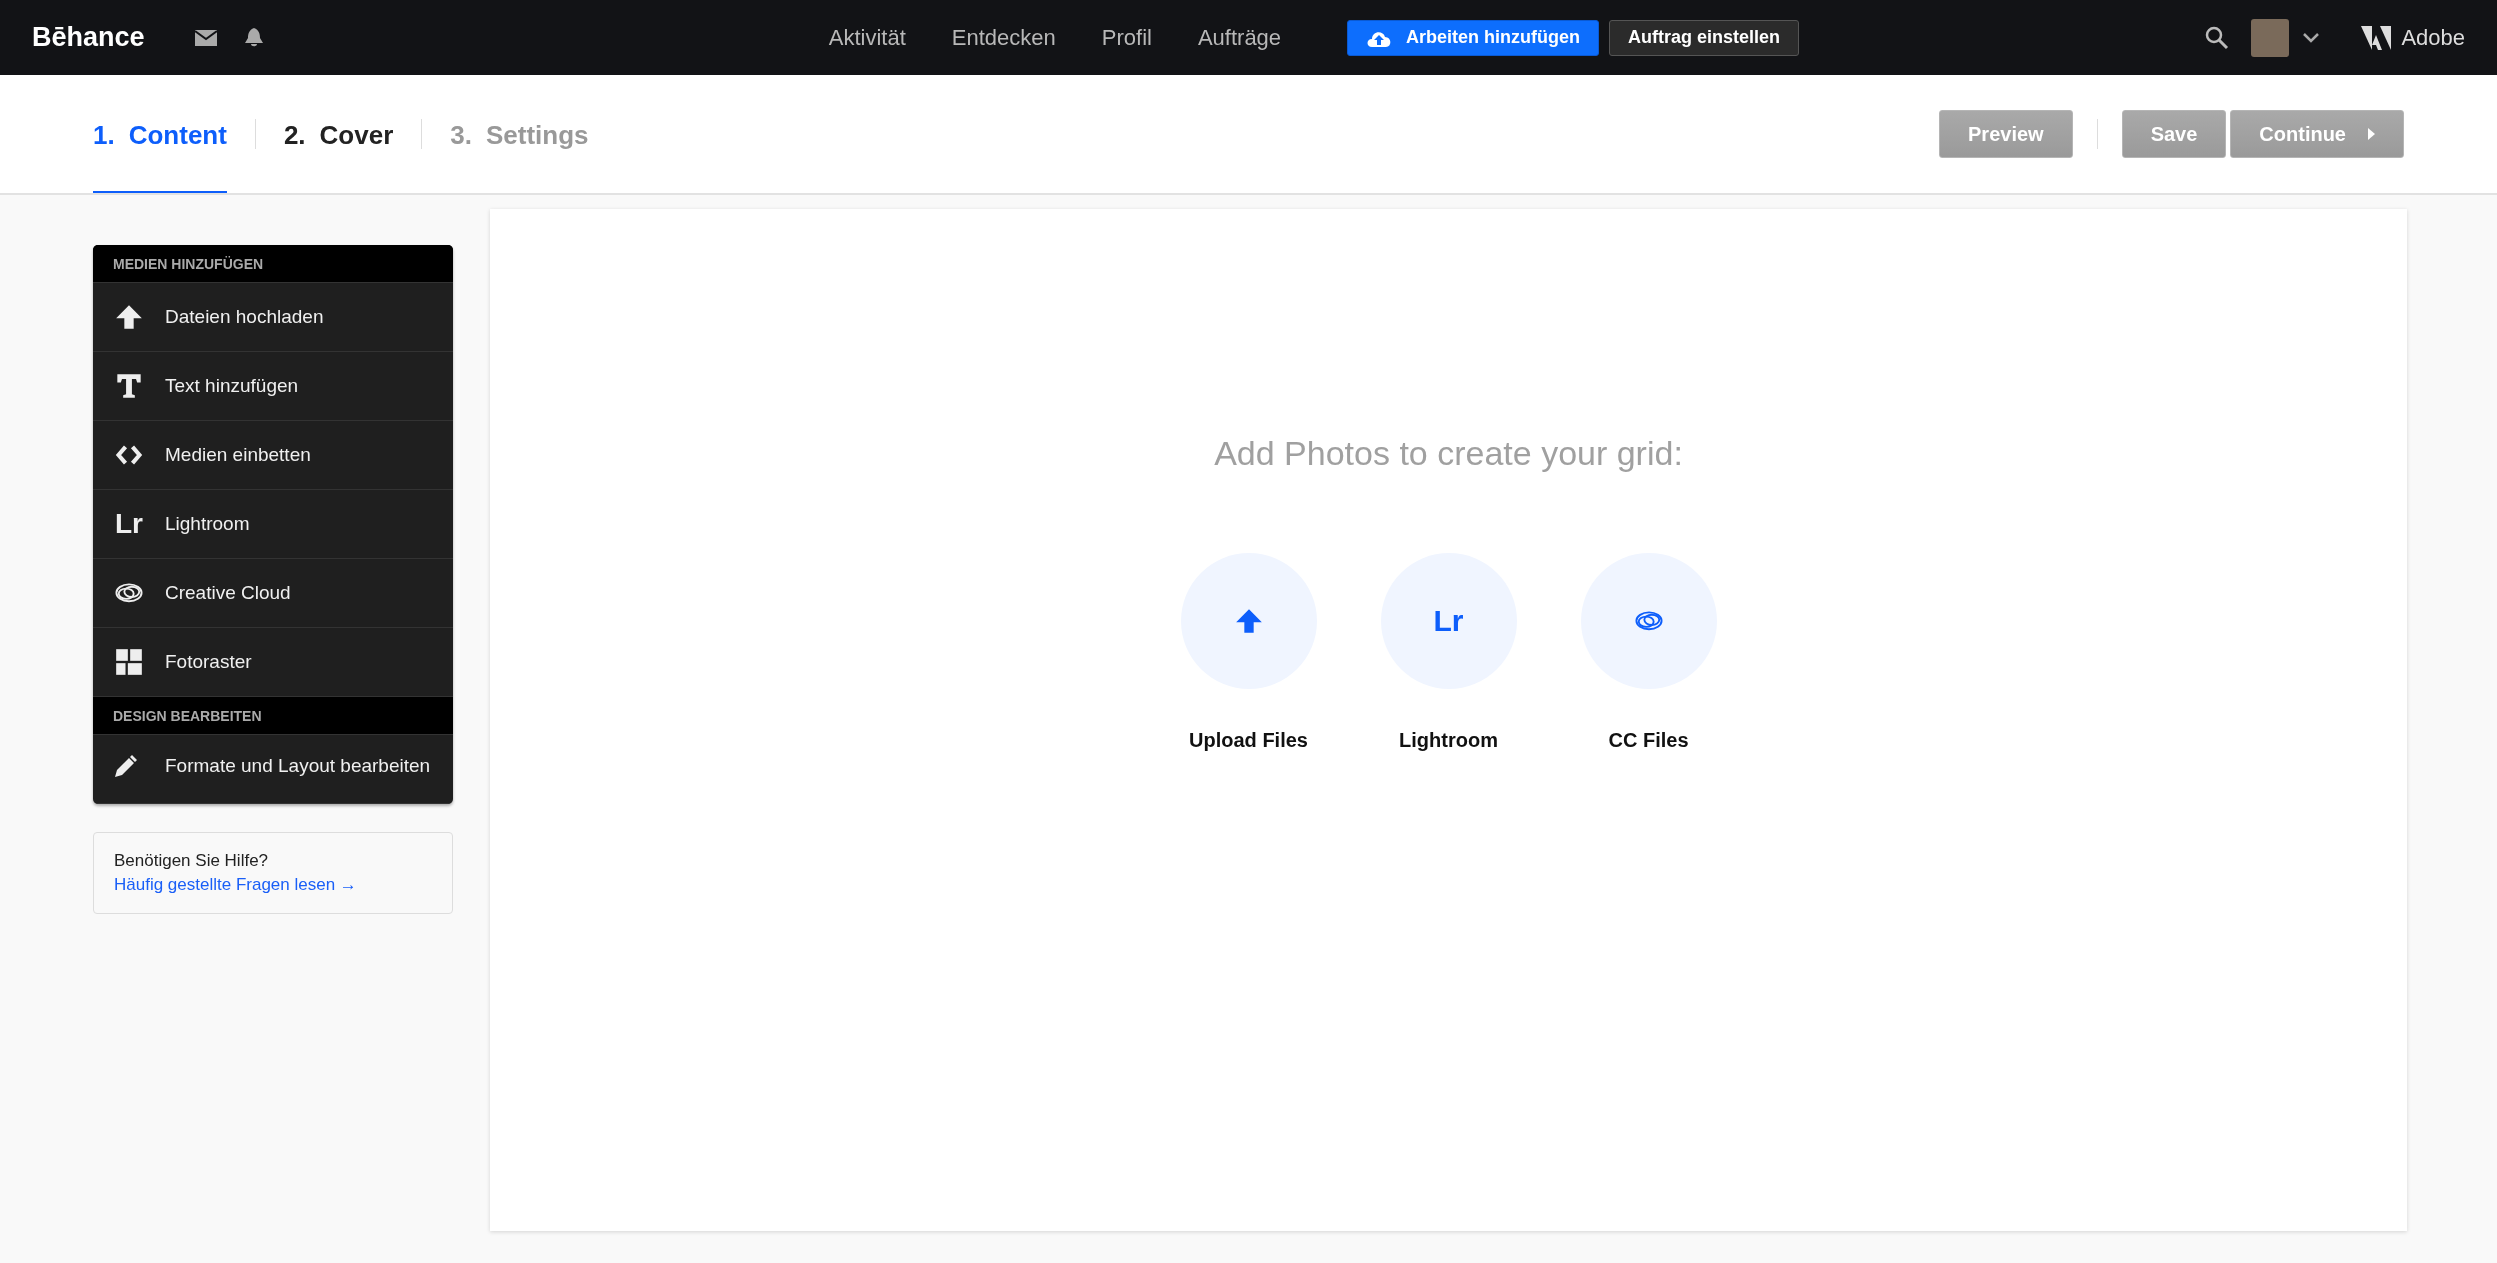 Image resolution: width=2497 pixels, height=1263 pixels. I want to click on source-button: Lr, so click(1448, 621).